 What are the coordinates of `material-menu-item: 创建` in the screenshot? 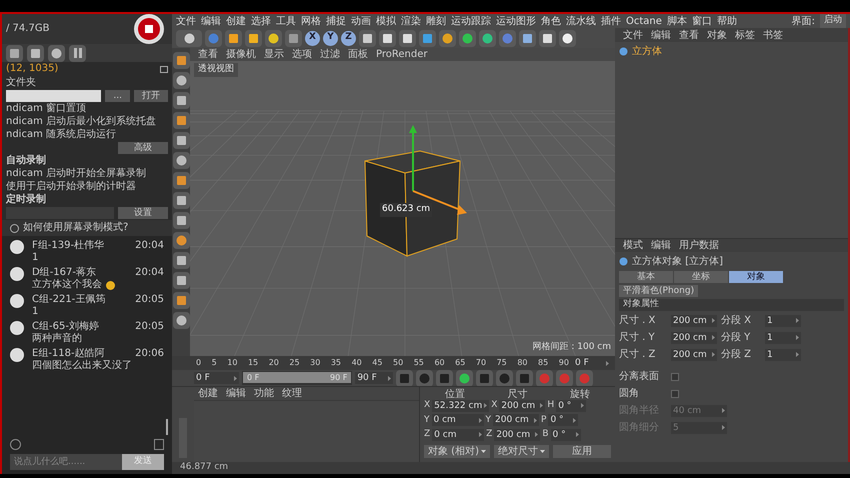 It's located at (208, 393).